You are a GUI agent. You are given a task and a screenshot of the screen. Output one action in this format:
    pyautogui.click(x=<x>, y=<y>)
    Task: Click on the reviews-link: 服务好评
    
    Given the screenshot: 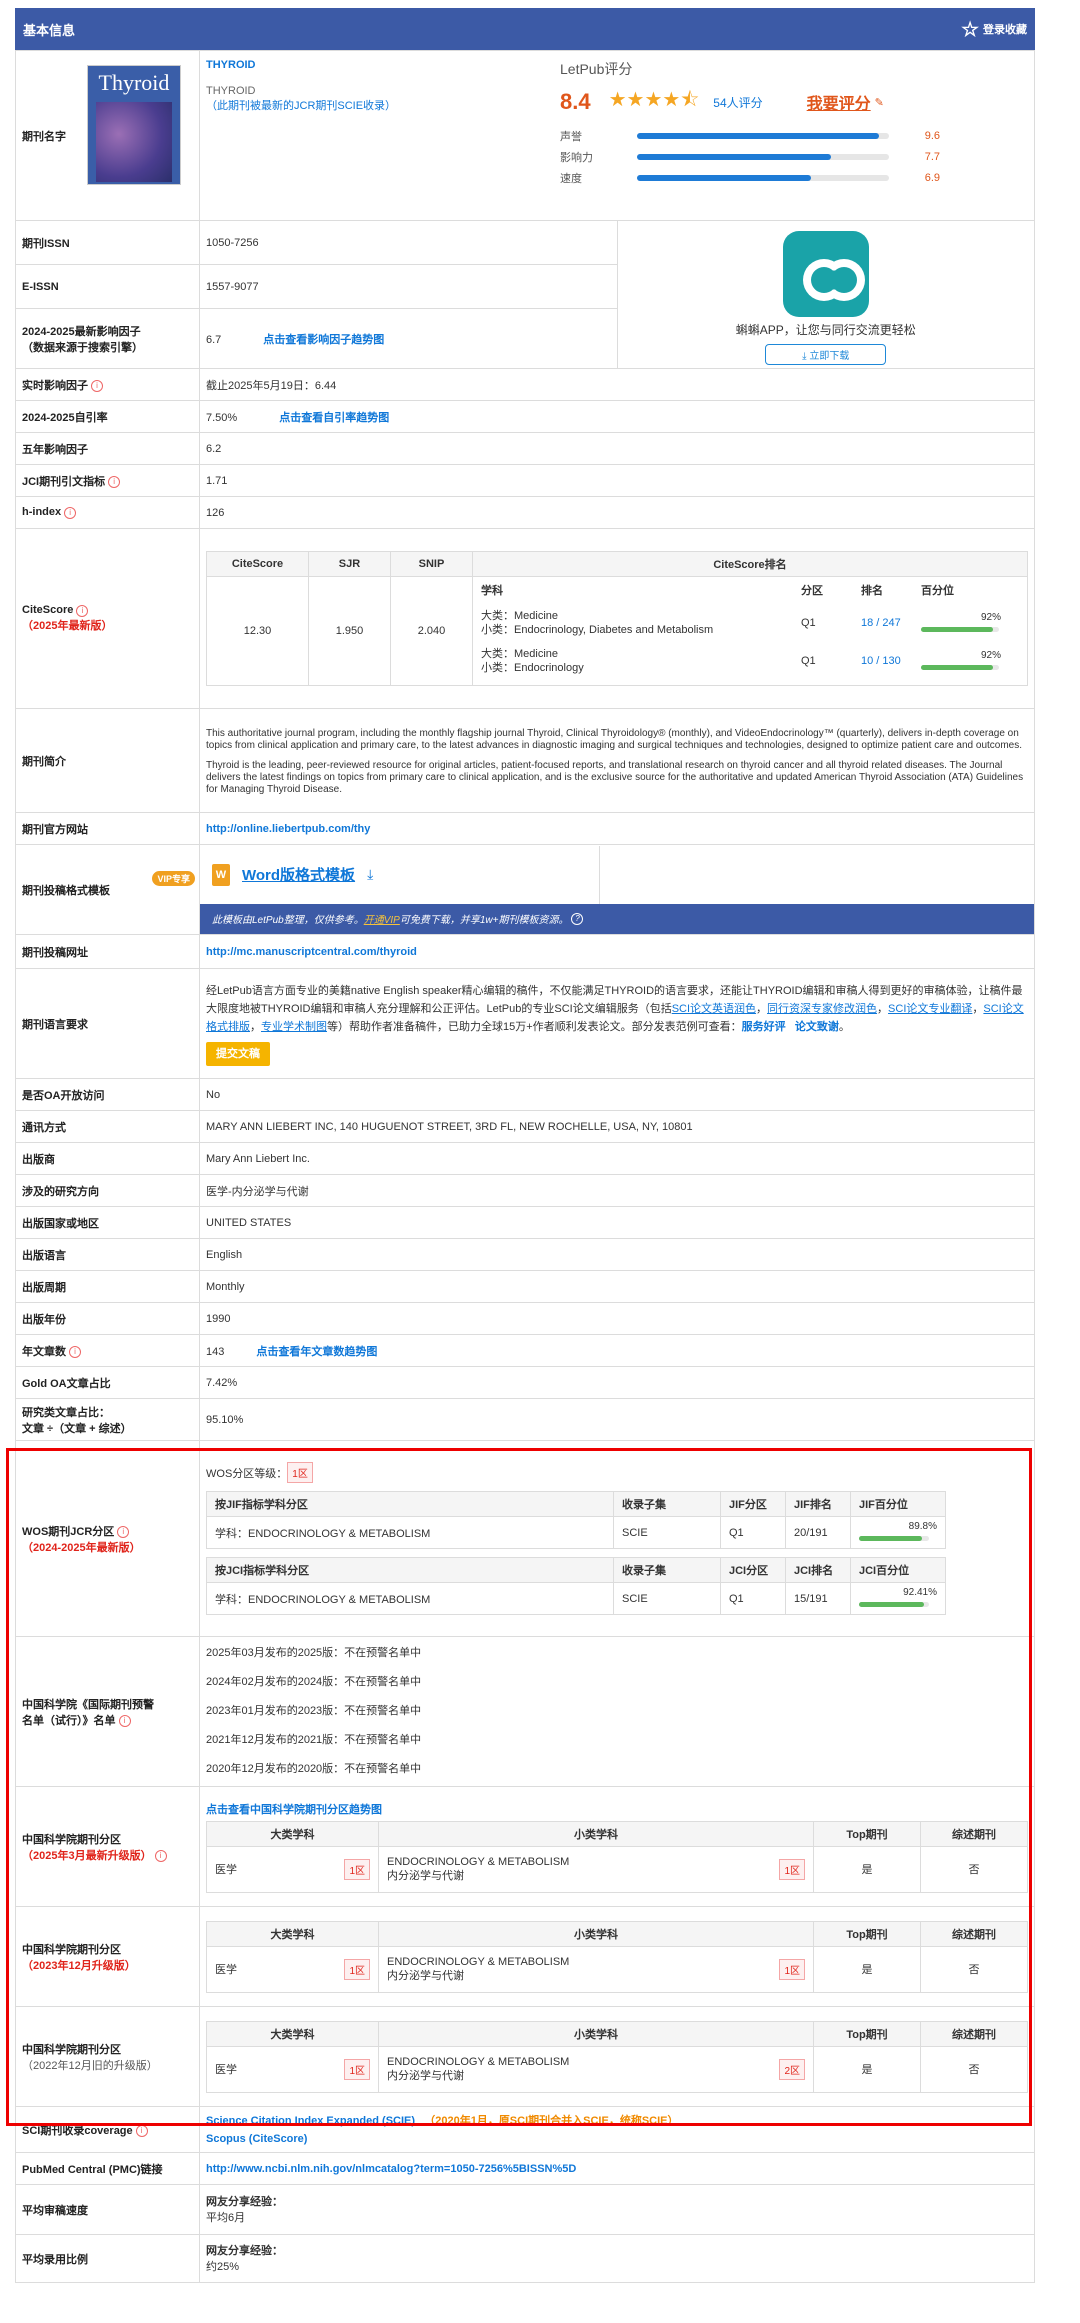 What is the action you would take?
    pyautogui.click(x=764, y=1027)
    